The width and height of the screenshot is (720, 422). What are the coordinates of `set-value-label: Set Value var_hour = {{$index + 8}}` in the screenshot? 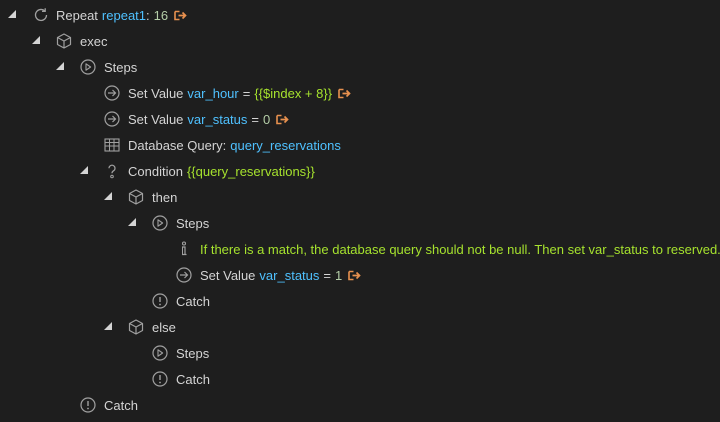 It's located at (239, 93).